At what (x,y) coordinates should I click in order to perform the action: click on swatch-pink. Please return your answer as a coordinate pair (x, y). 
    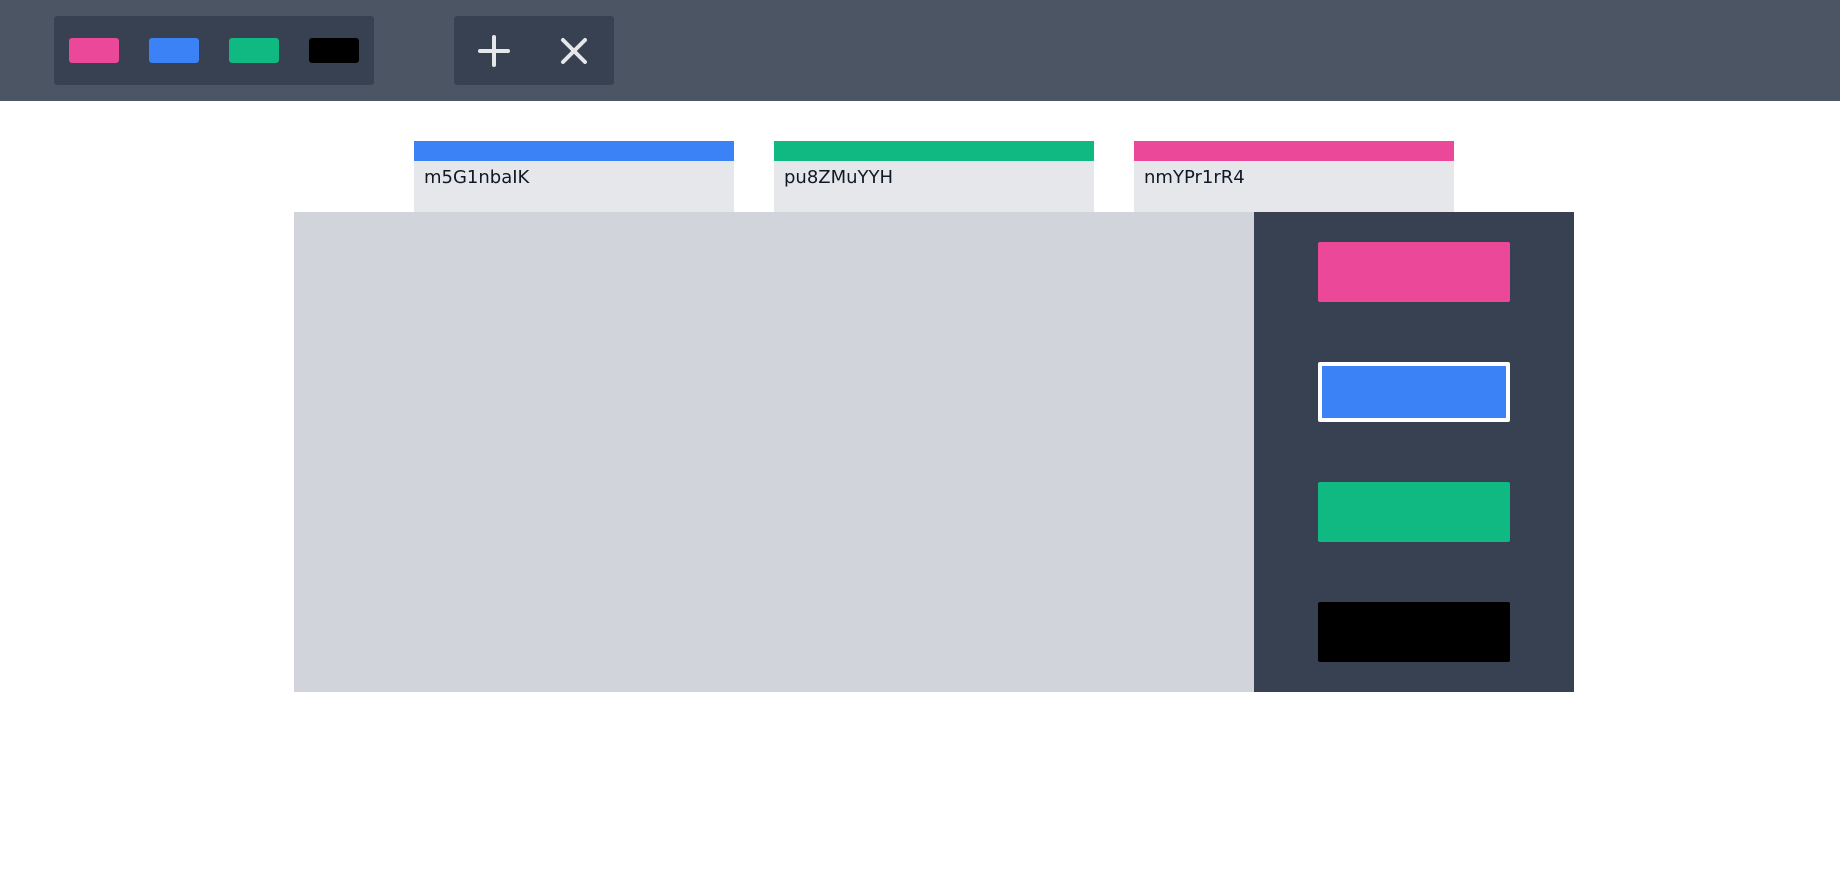
    Looking at the image, I should click on (94, 50).